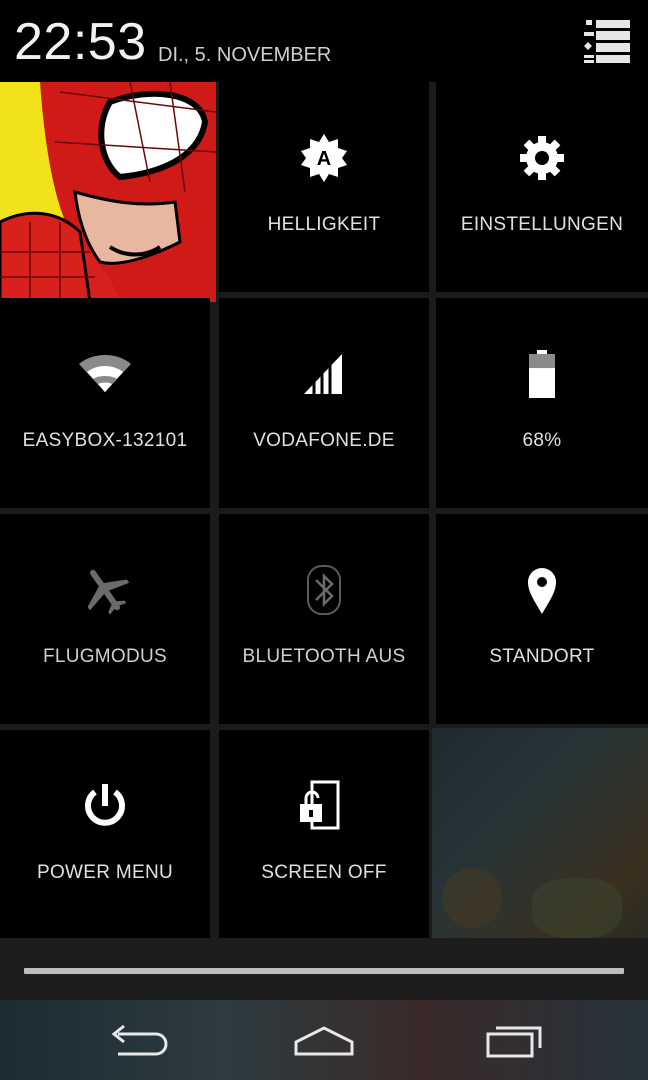 Image resolution: width=648 pixels, height=1080 pixels. Describe the element at coordinates (324, 187) in the screenshot. I see `brightness-tile: A HELLIGKEIT` at that location.